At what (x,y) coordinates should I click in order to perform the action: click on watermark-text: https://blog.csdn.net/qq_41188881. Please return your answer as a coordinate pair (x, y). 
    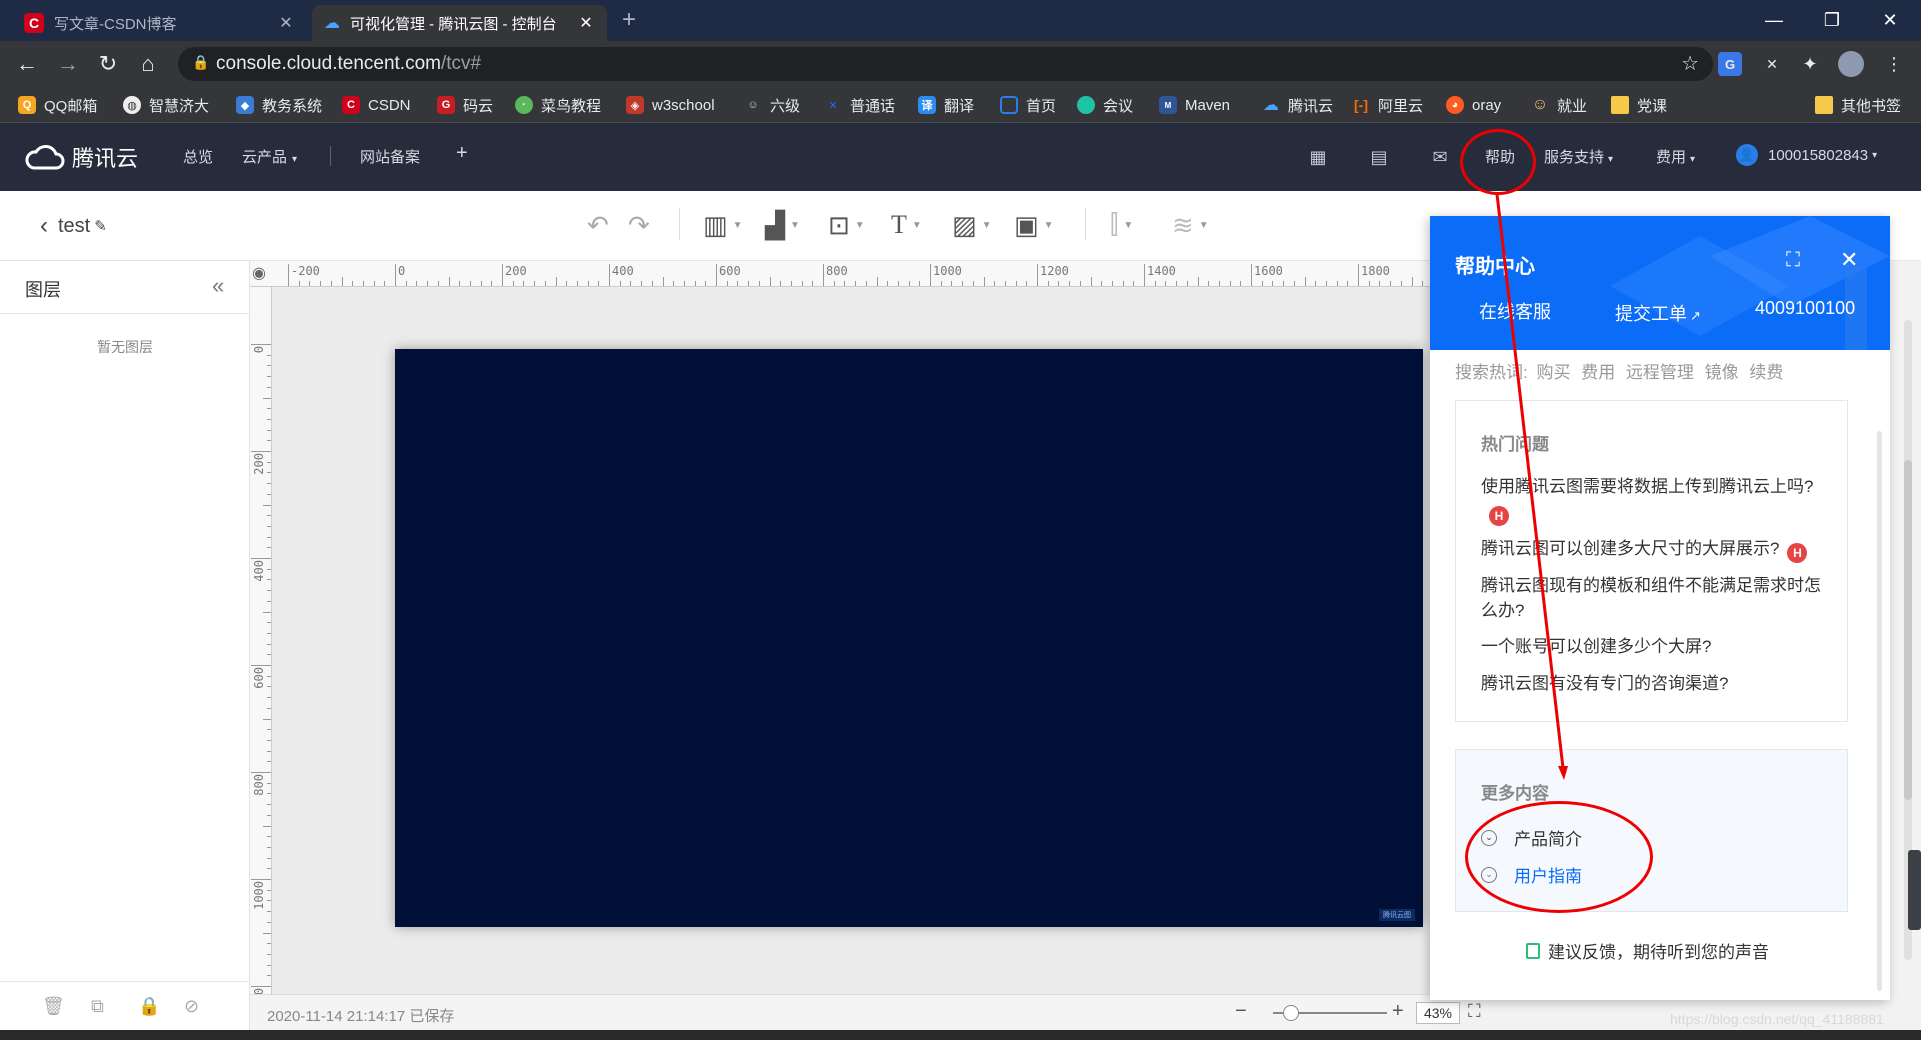
    Looking at the image, I should click on (1777, 1019).